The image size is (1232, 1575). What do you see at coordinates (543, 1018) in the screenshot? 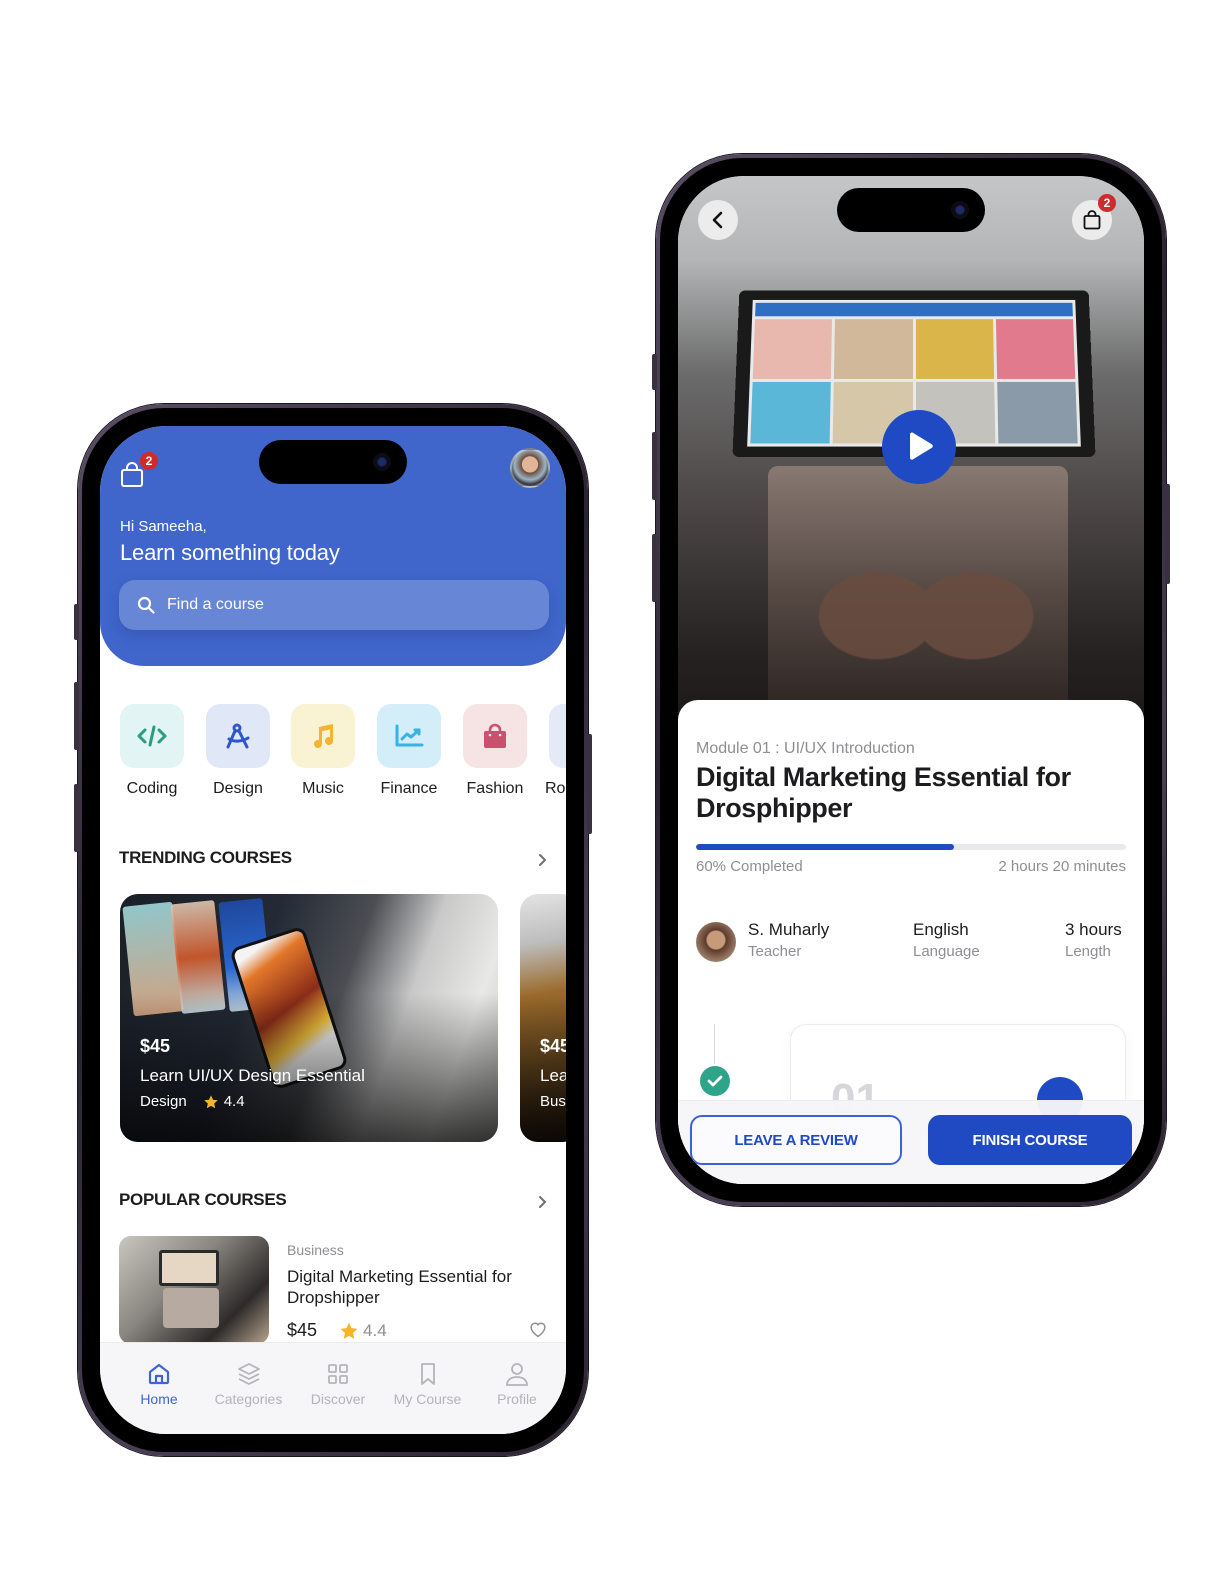
I see `trending-course-card: $45 Lea Bus` at bounding box center [543, 1018].